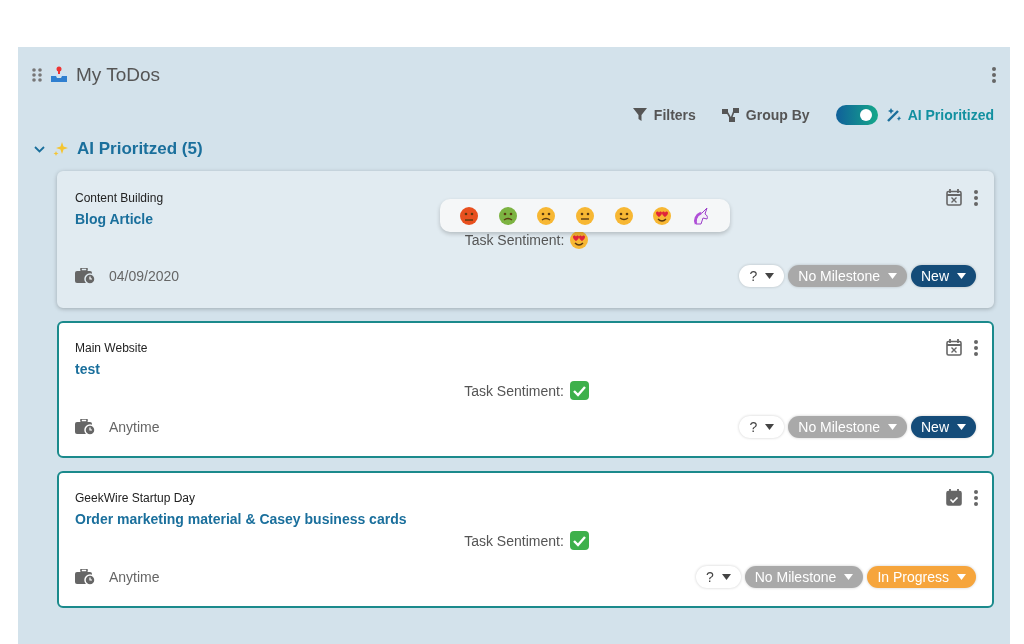  What do you see at coordinates (893, 115) in the screenshot?
I see `magic-wand-icon` at bounding box center [893, 115].